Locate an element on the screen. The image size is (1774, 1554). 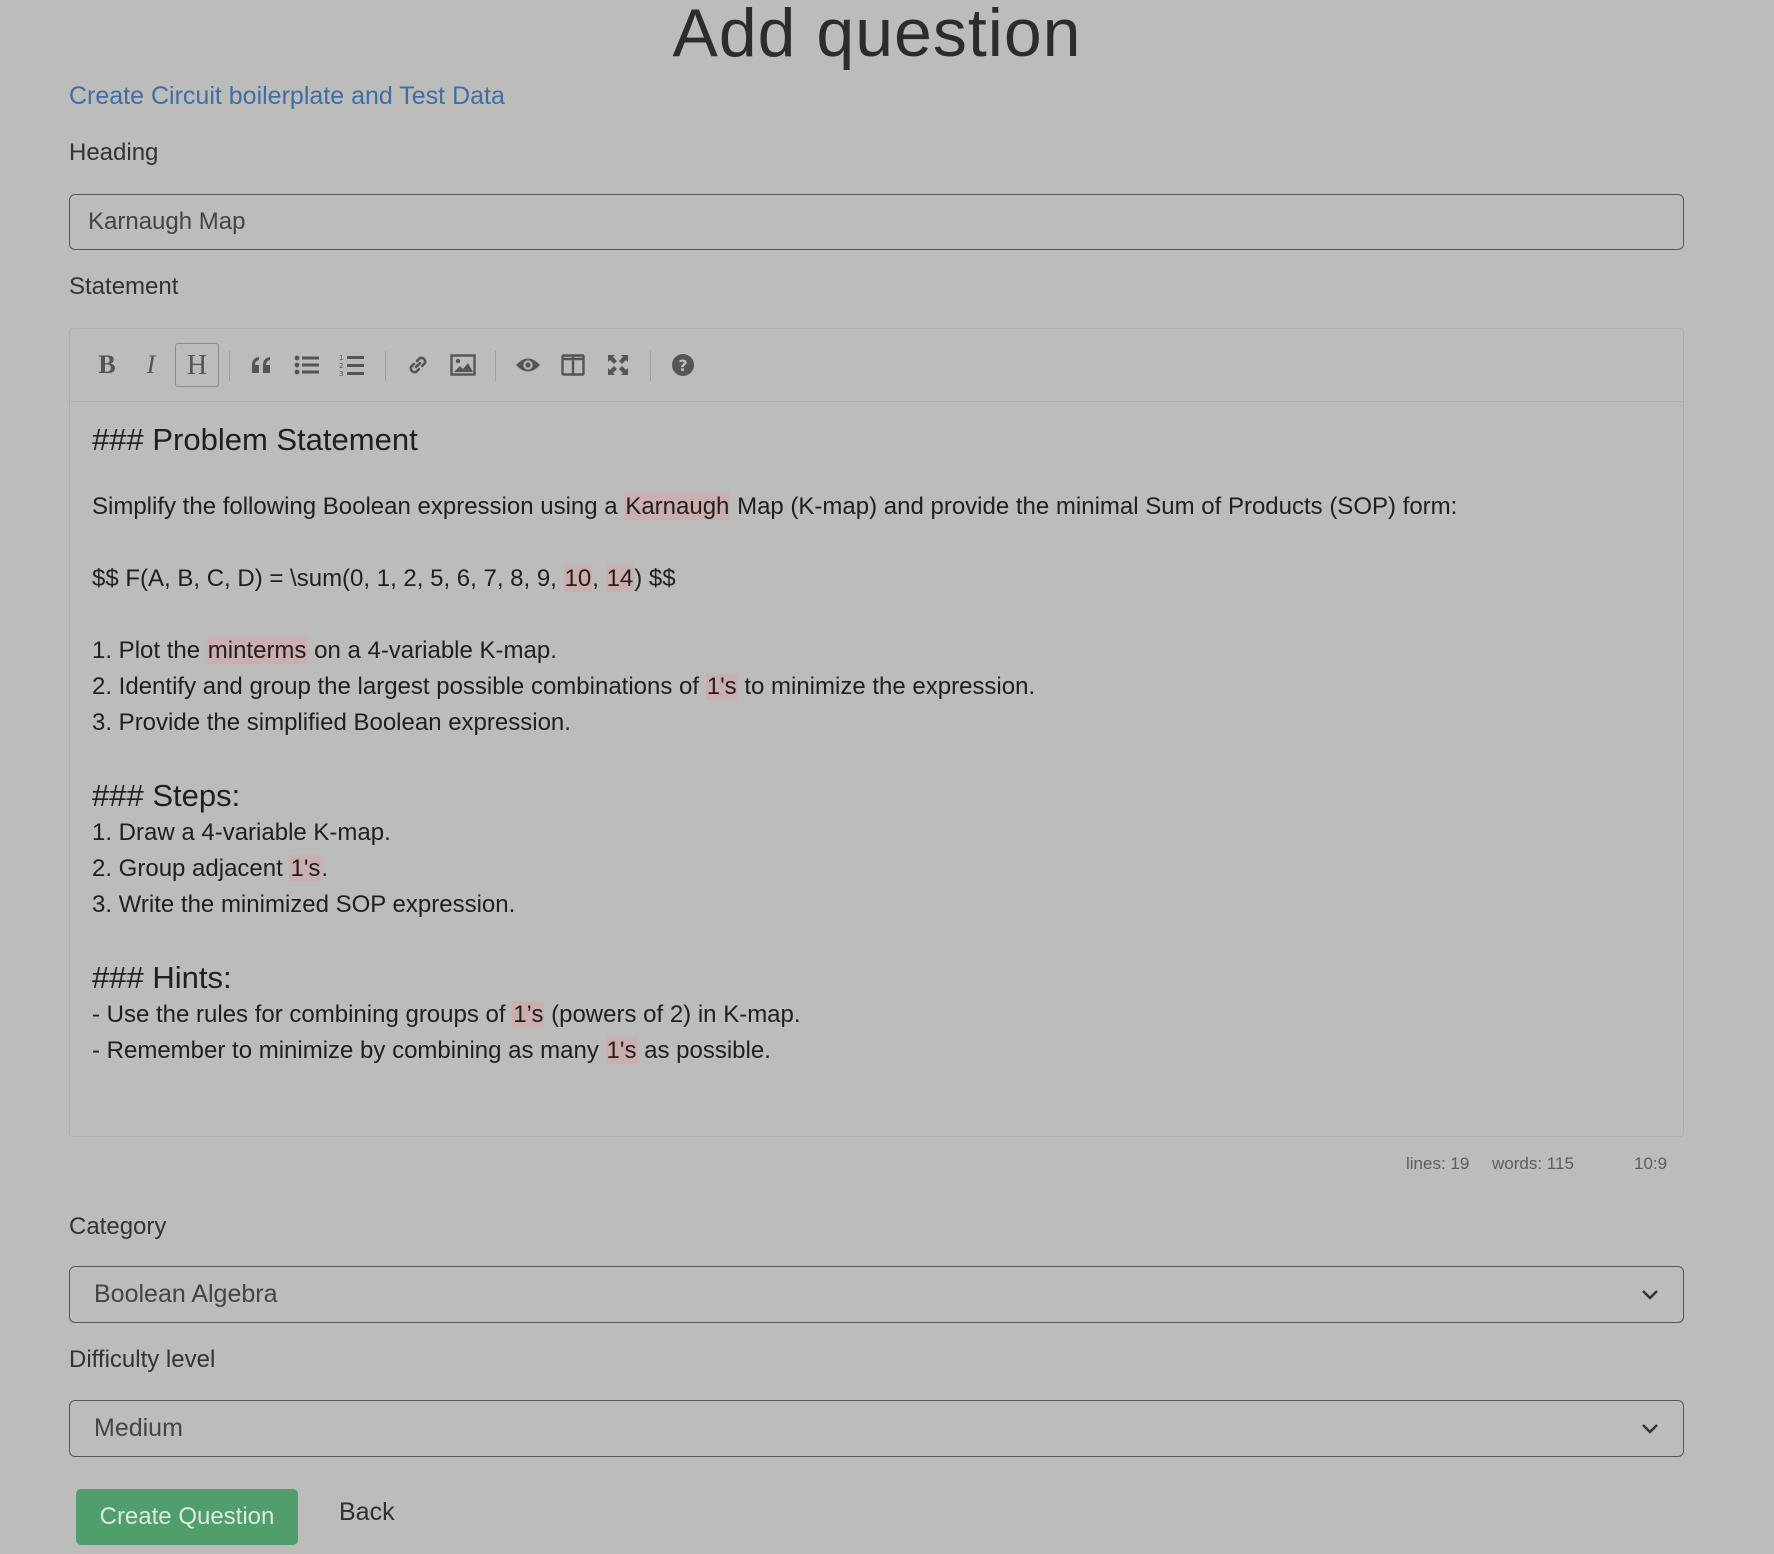
page-title: Add question is located at coordinates (877, 35).